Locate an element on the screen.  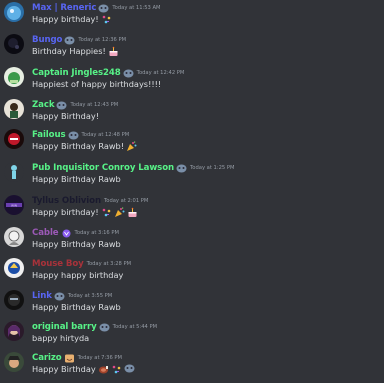
message-header: Max | Reneric Today at 11:53 AM is located at coordinates (96, 7).